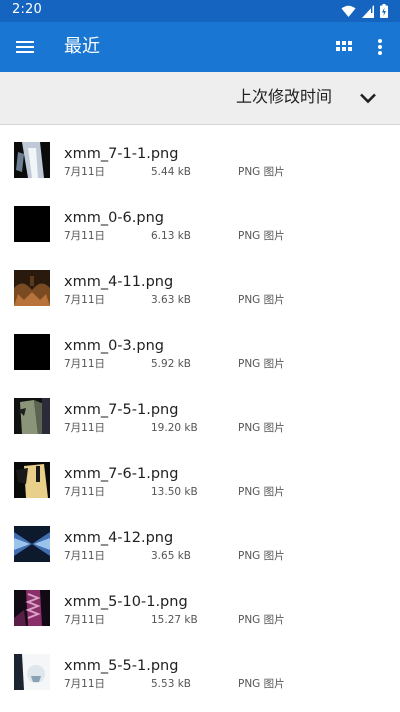 This screenshot has height=712, width=400. What do you see at coordinates (171, 172) in the screenshot?
I see `file-size: 5.44 kB` at bounding box center [171, 172].